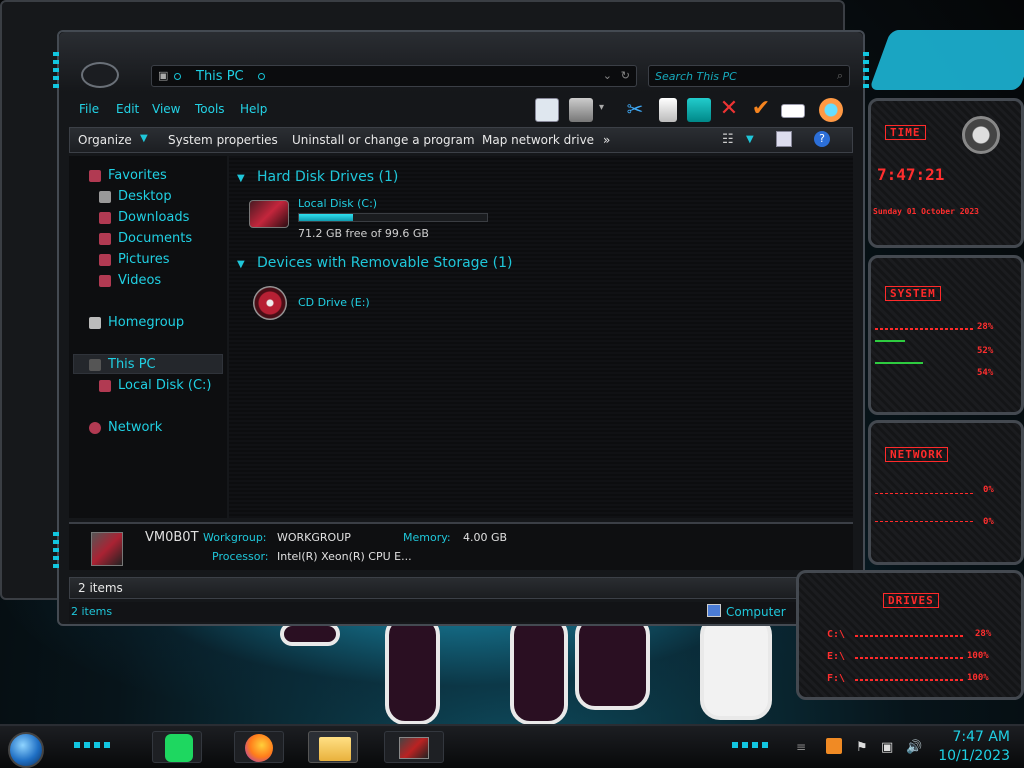 This screenshot has height=768, width=1024. What do you see at coordinates (749, 76) in the screenshot?
I see `search-box: Search This PC ⌕` at bounding box center [749, 76].